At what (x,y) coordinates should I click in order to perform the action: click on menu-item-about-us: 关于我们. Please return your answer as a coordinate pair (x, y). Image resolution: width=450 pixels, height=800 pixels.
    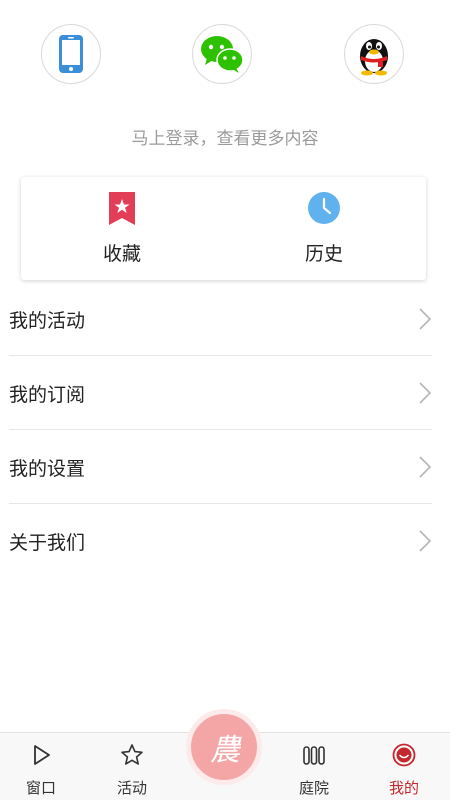
    Looking at the image, I should click on (225, 541).